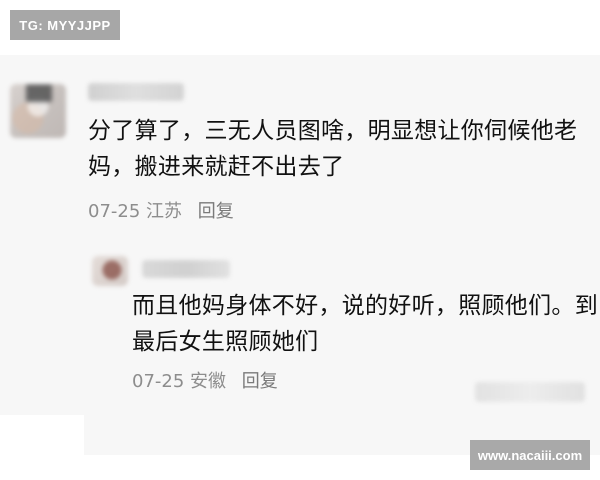 The width and height of the screenshot is (600, 480). I want to click on comment-location: 江苏, so click(164, 211).